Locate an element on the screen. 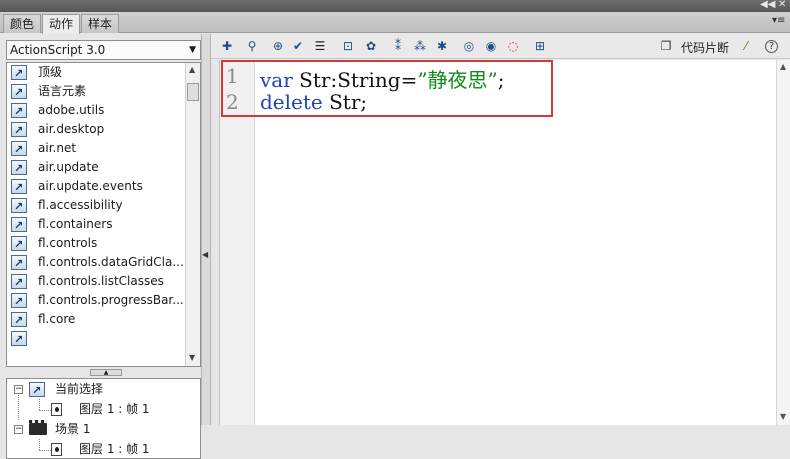  target-icon: ⊕ is located at coordinates (278, 46).